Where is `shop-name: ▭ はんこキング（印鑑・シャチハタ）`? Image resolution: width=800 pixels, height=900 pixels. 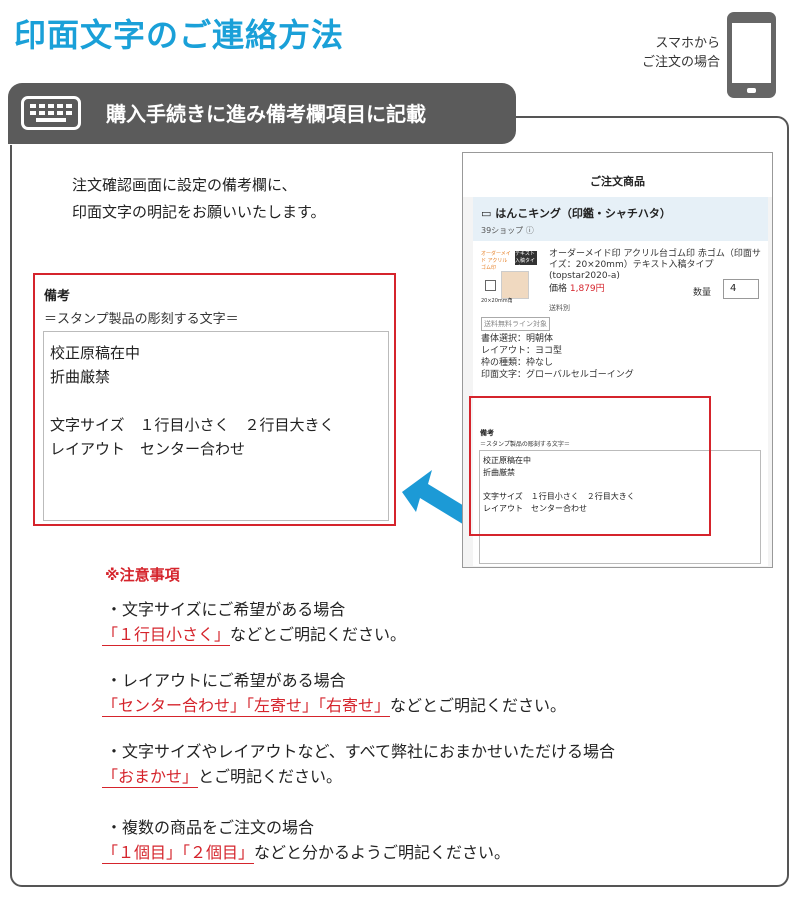 shop-name: ▭ はんこキング（印鑑・シャチハタ） is located at coordinates (576, 213).